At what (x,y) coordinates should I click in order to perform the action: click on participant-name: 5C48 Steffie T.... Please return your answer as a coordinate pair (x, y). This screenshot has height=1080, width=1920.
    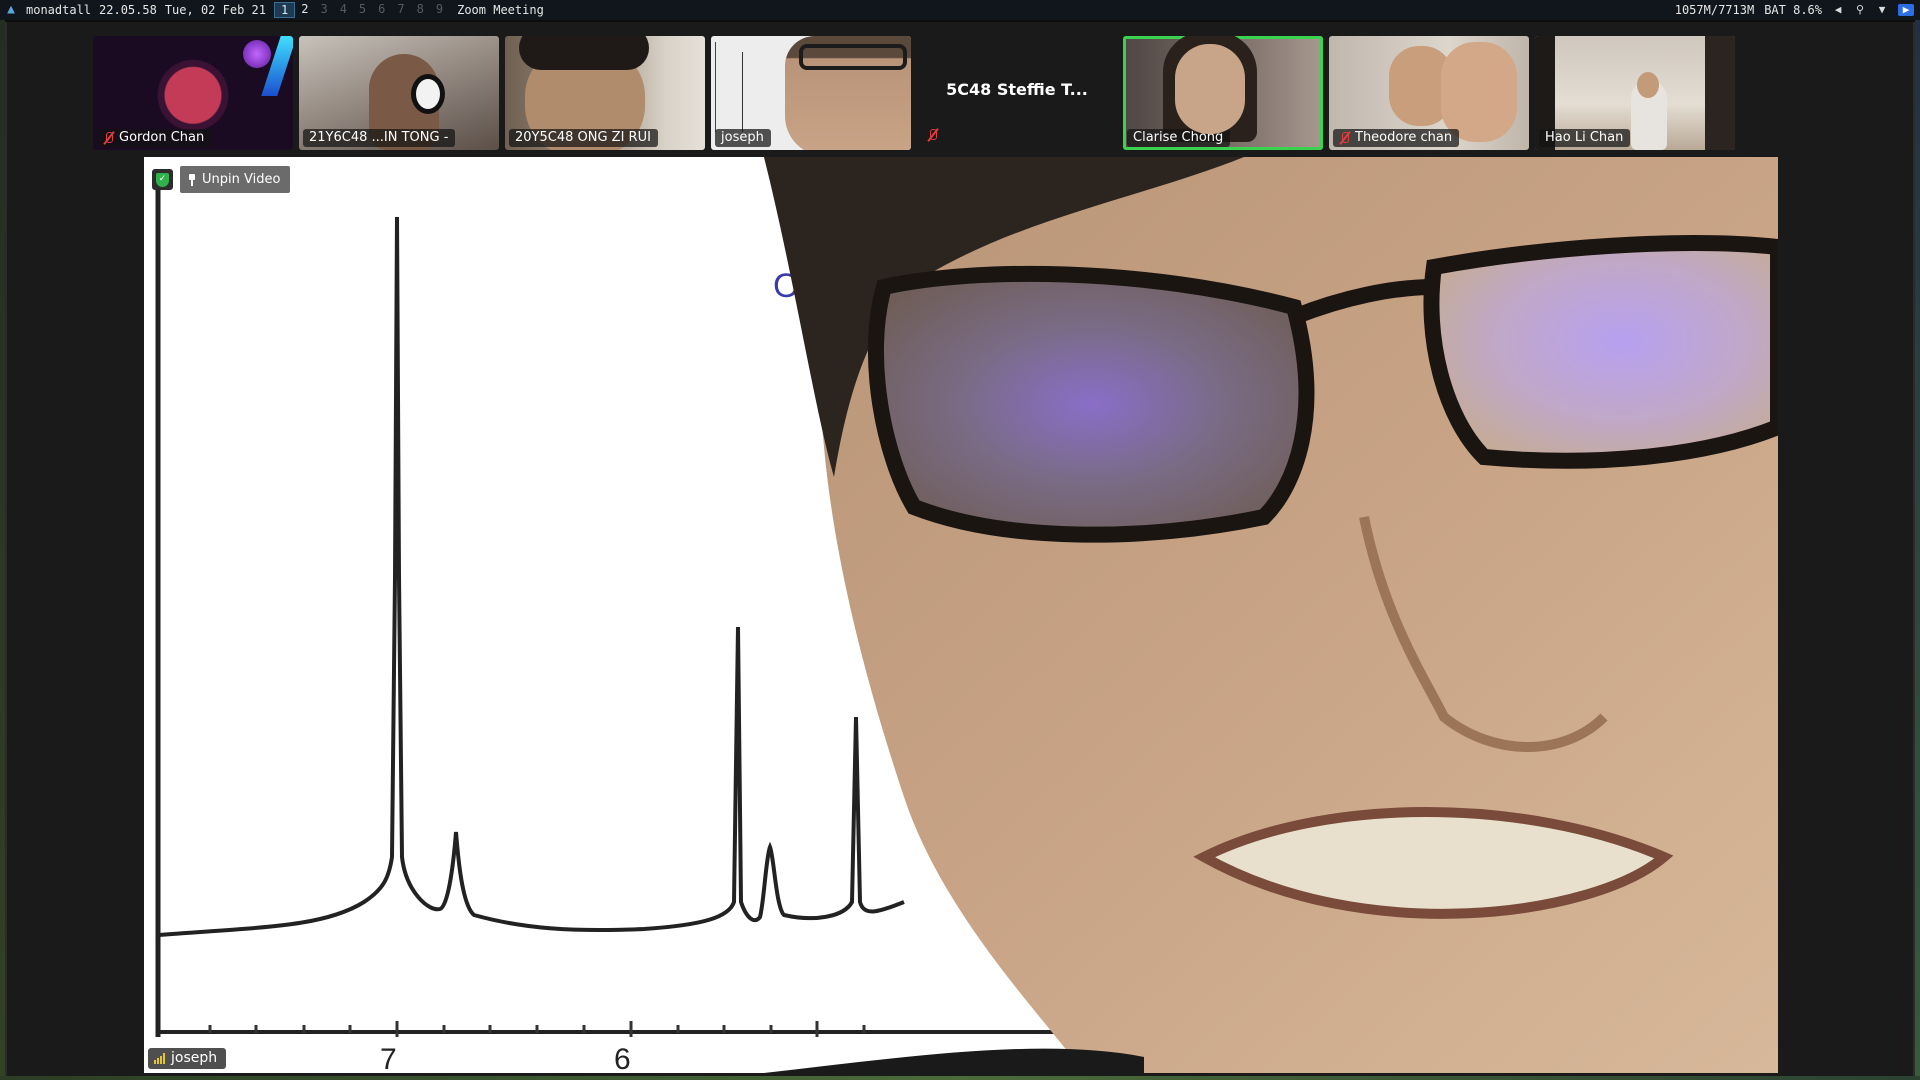
    Looking at the image, I should click on (1017, 89).